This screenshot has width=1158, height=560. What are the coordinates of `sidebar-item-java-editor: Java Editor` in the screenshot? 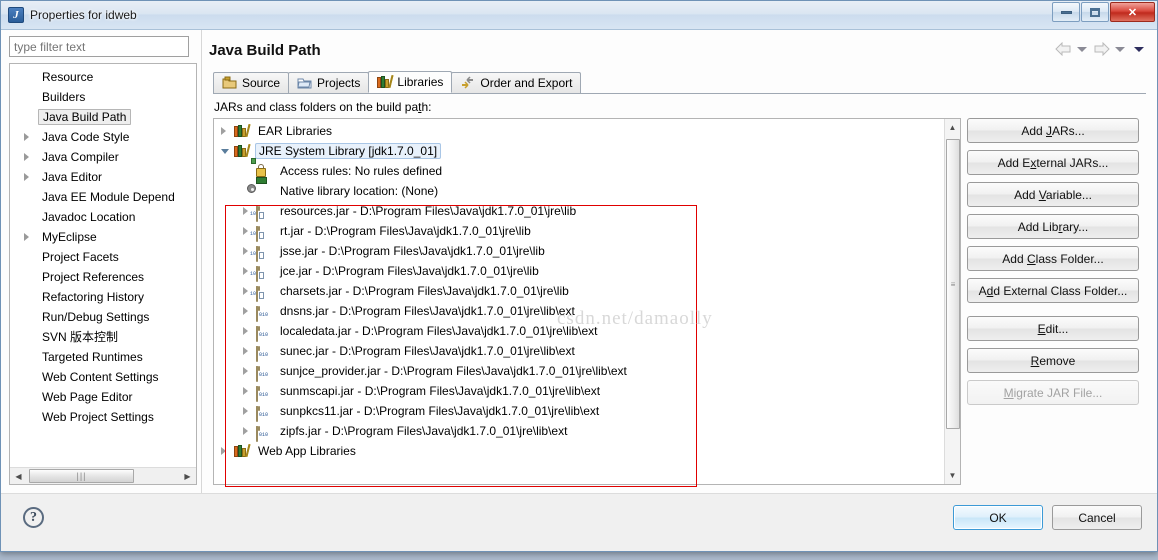 It's located at (103, 177).